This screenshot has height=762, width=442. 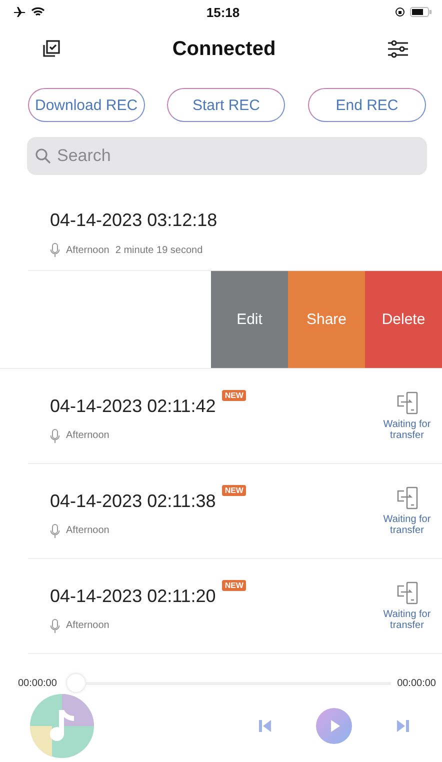 I want to click on status-time: 15:18, so click(x=223, y=12).